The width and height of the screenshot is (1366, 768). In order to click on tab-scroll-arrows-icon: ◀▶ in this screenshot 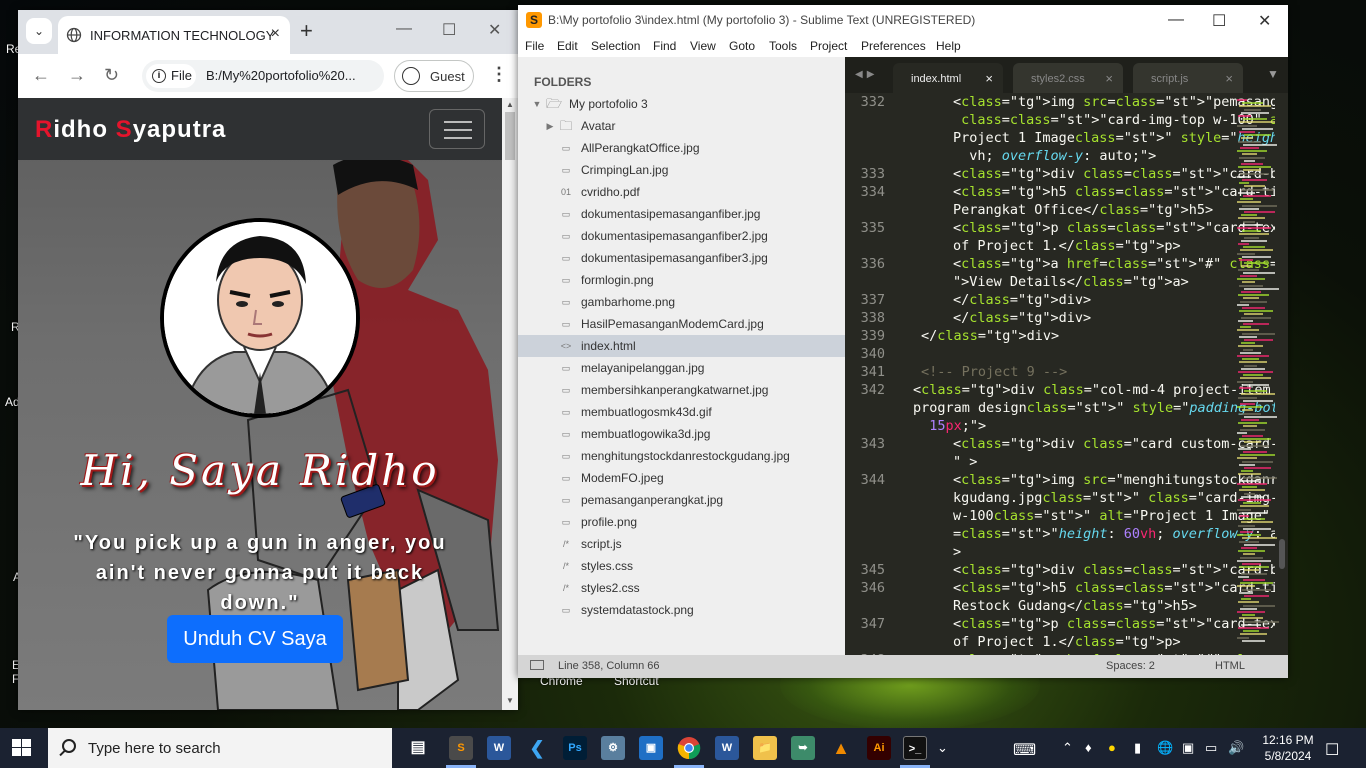, I will do `click(866, 74)`.